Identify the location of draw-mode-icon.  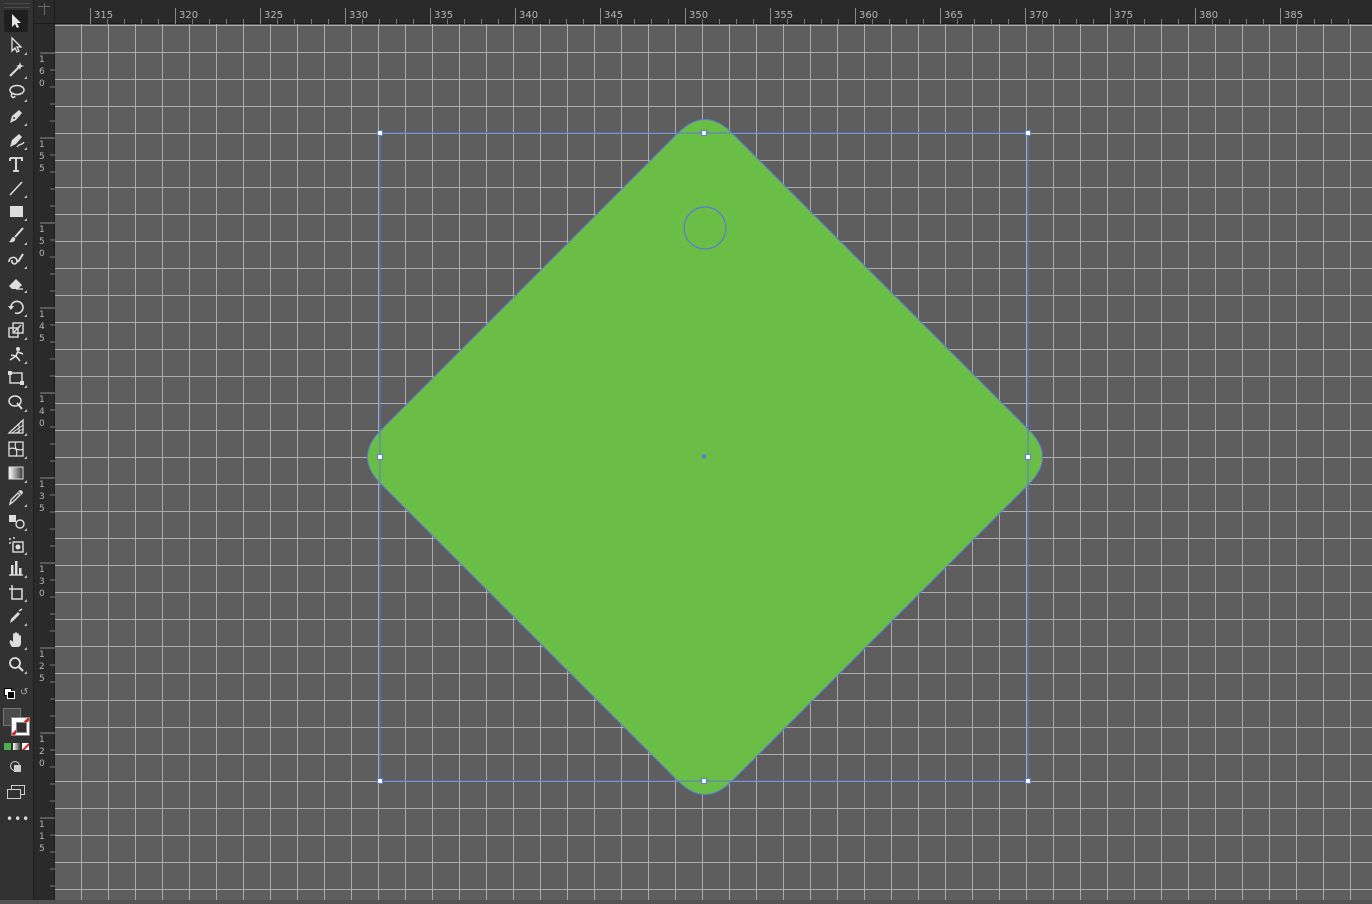
(16, 767).